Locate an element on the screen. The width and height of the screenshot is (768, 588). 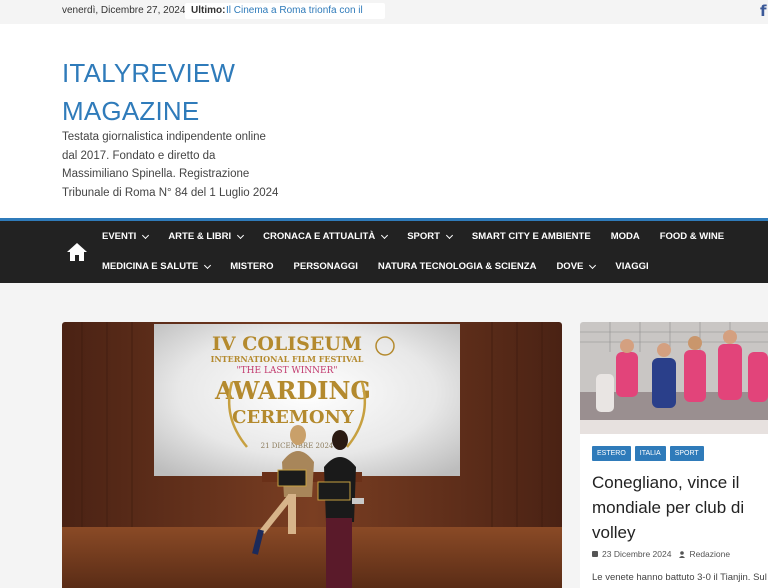
ticker-link: Il Cinema a Roma trionfa con il is located at coordinates (294, 10).